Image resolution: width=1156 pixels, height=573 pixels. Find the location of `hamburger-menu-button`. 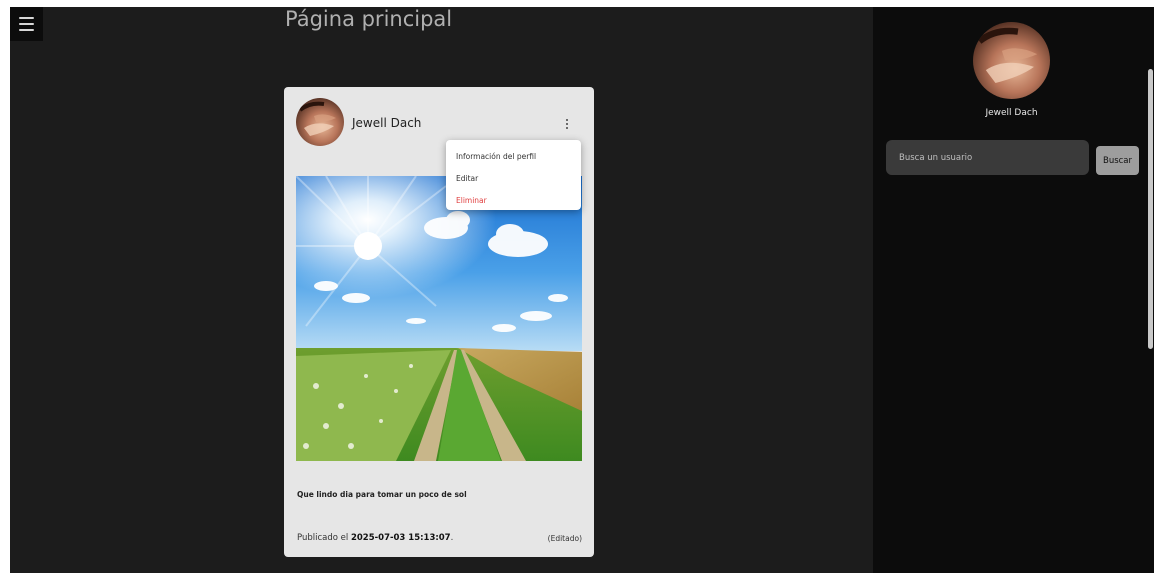

hamburger-menu-button is located at coordinates (26, 24).